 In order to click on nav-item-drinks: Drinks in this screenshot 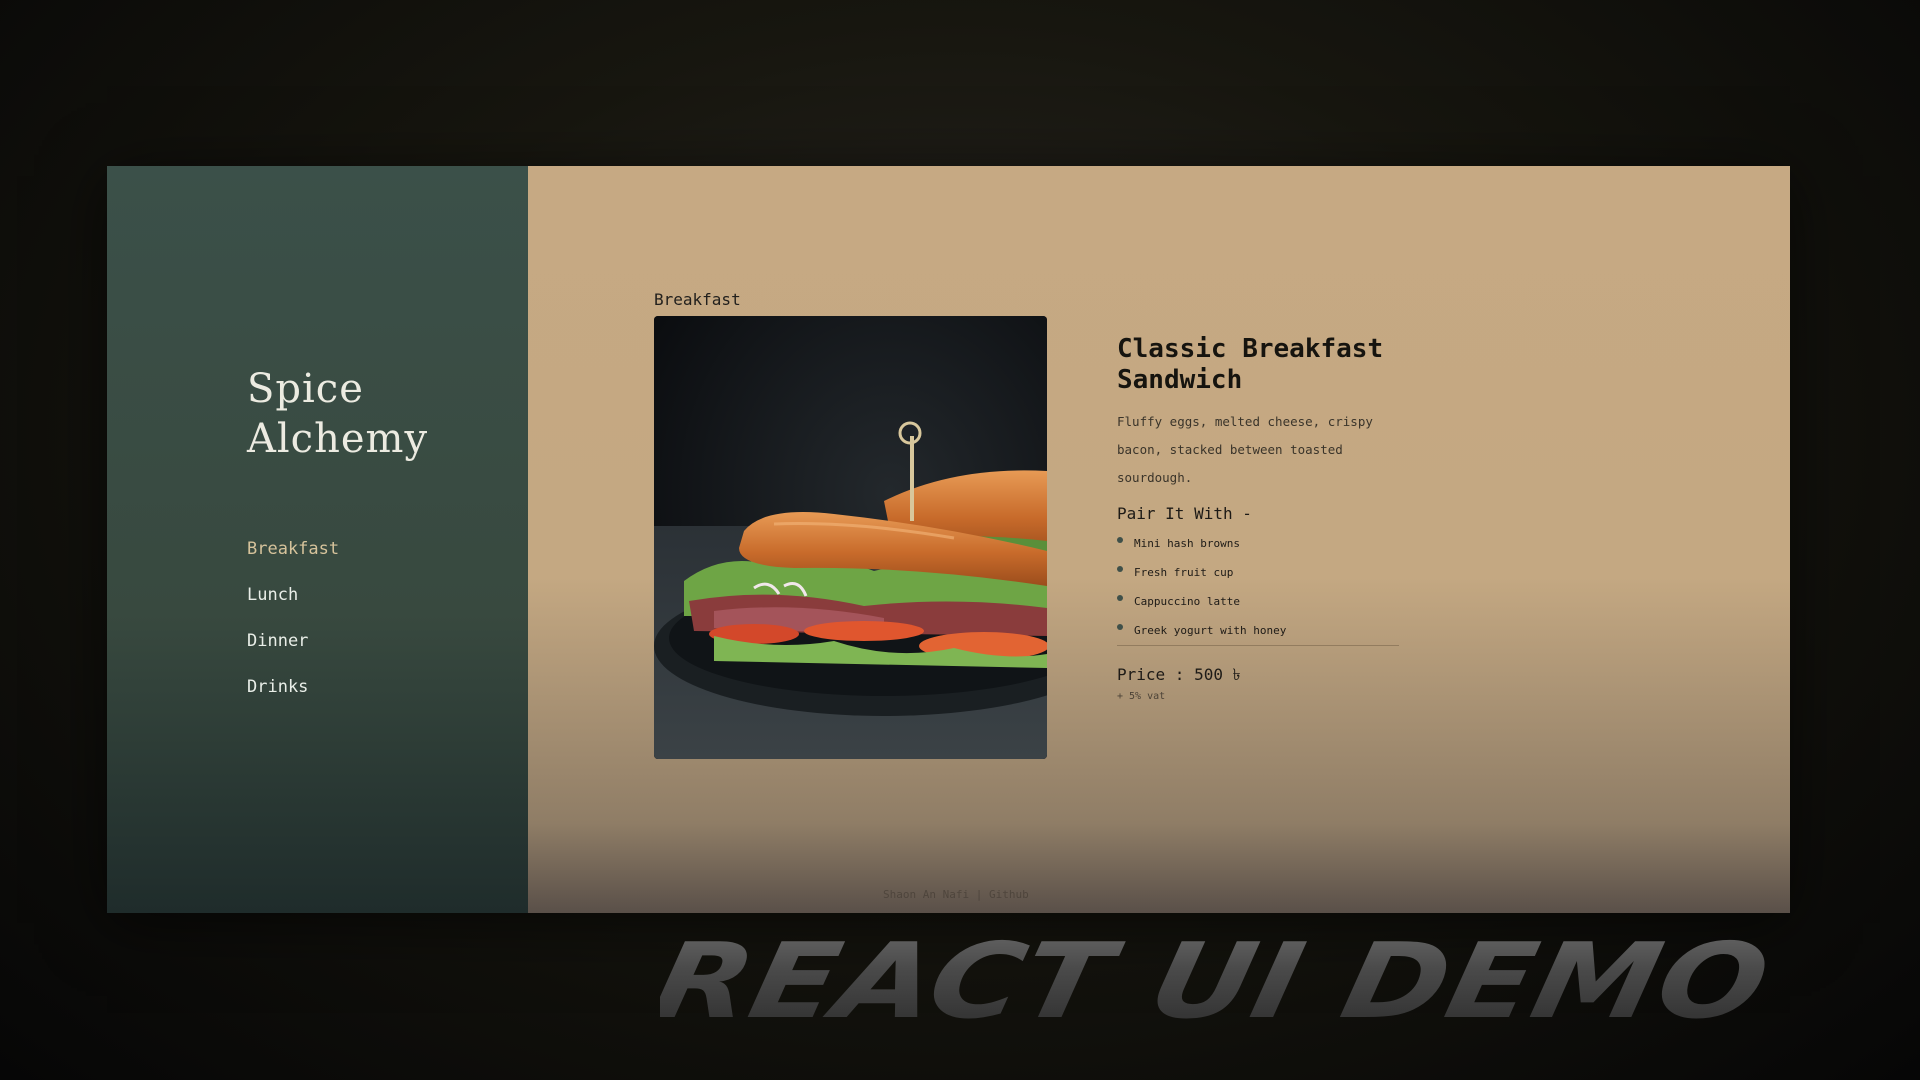, I will do `click(293, 698)`.